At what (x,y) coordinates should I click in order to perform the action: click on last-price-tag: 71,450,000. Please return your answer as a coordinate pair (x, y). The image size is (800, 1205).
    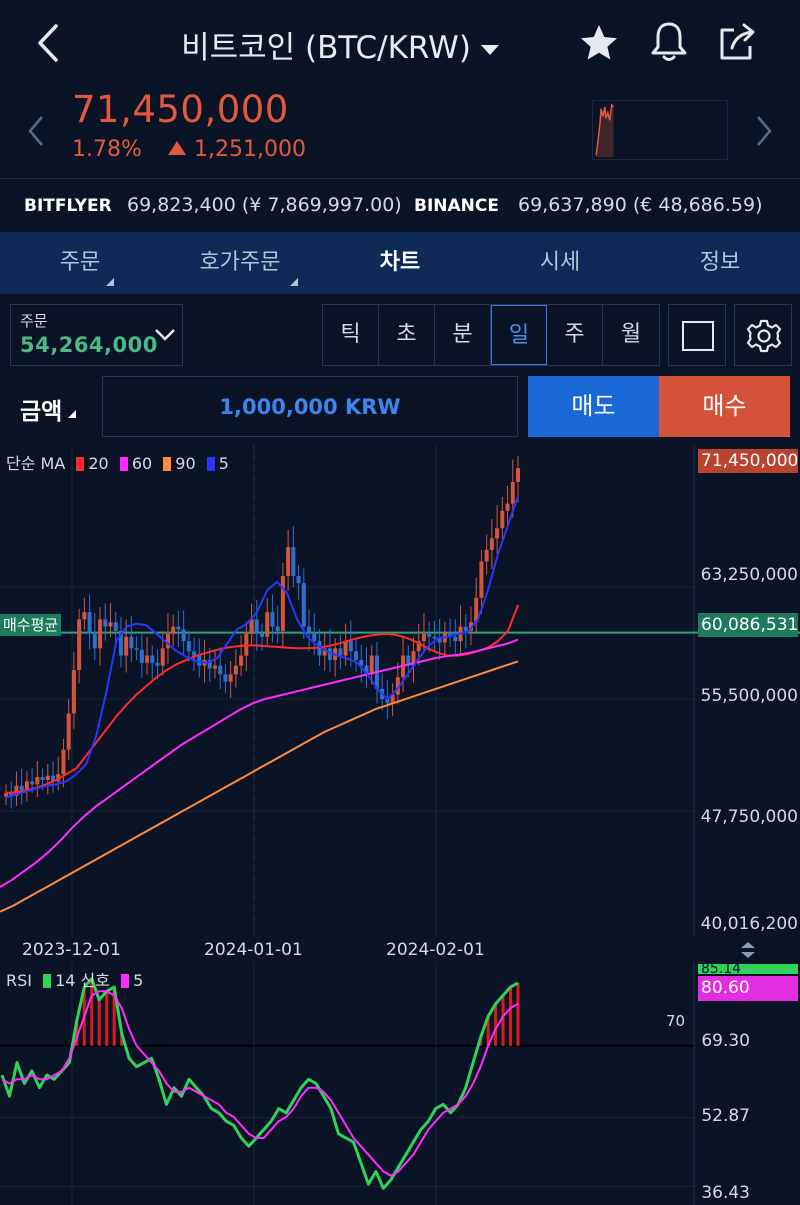
    Looking at the image, I should click on (748, 461).